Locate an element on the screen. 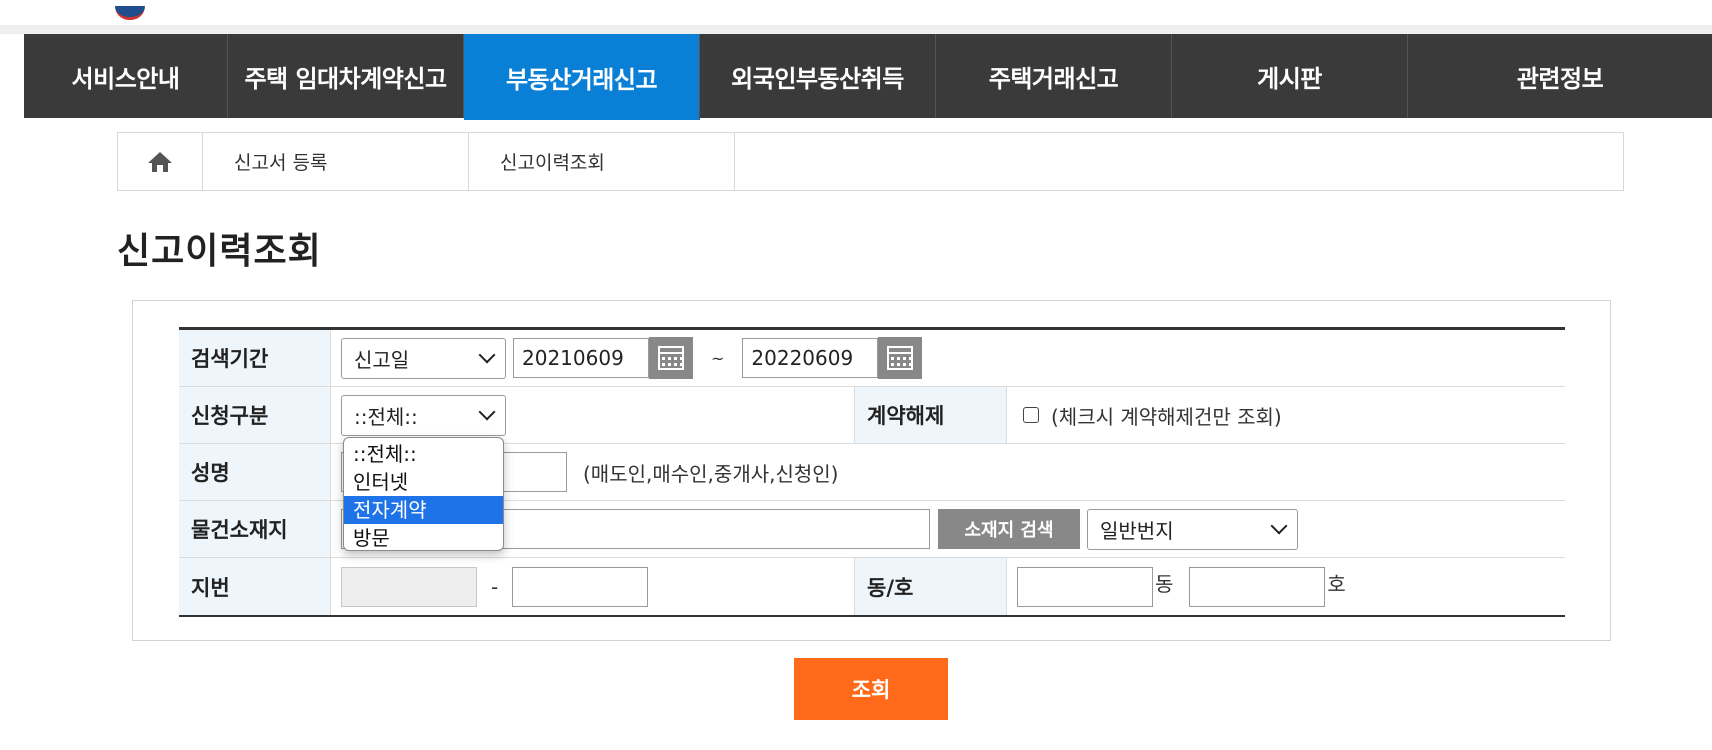 The height and width of the screenshot is (750, 1712). ho-suffix: 호 is located at coordinates (1336, 584).